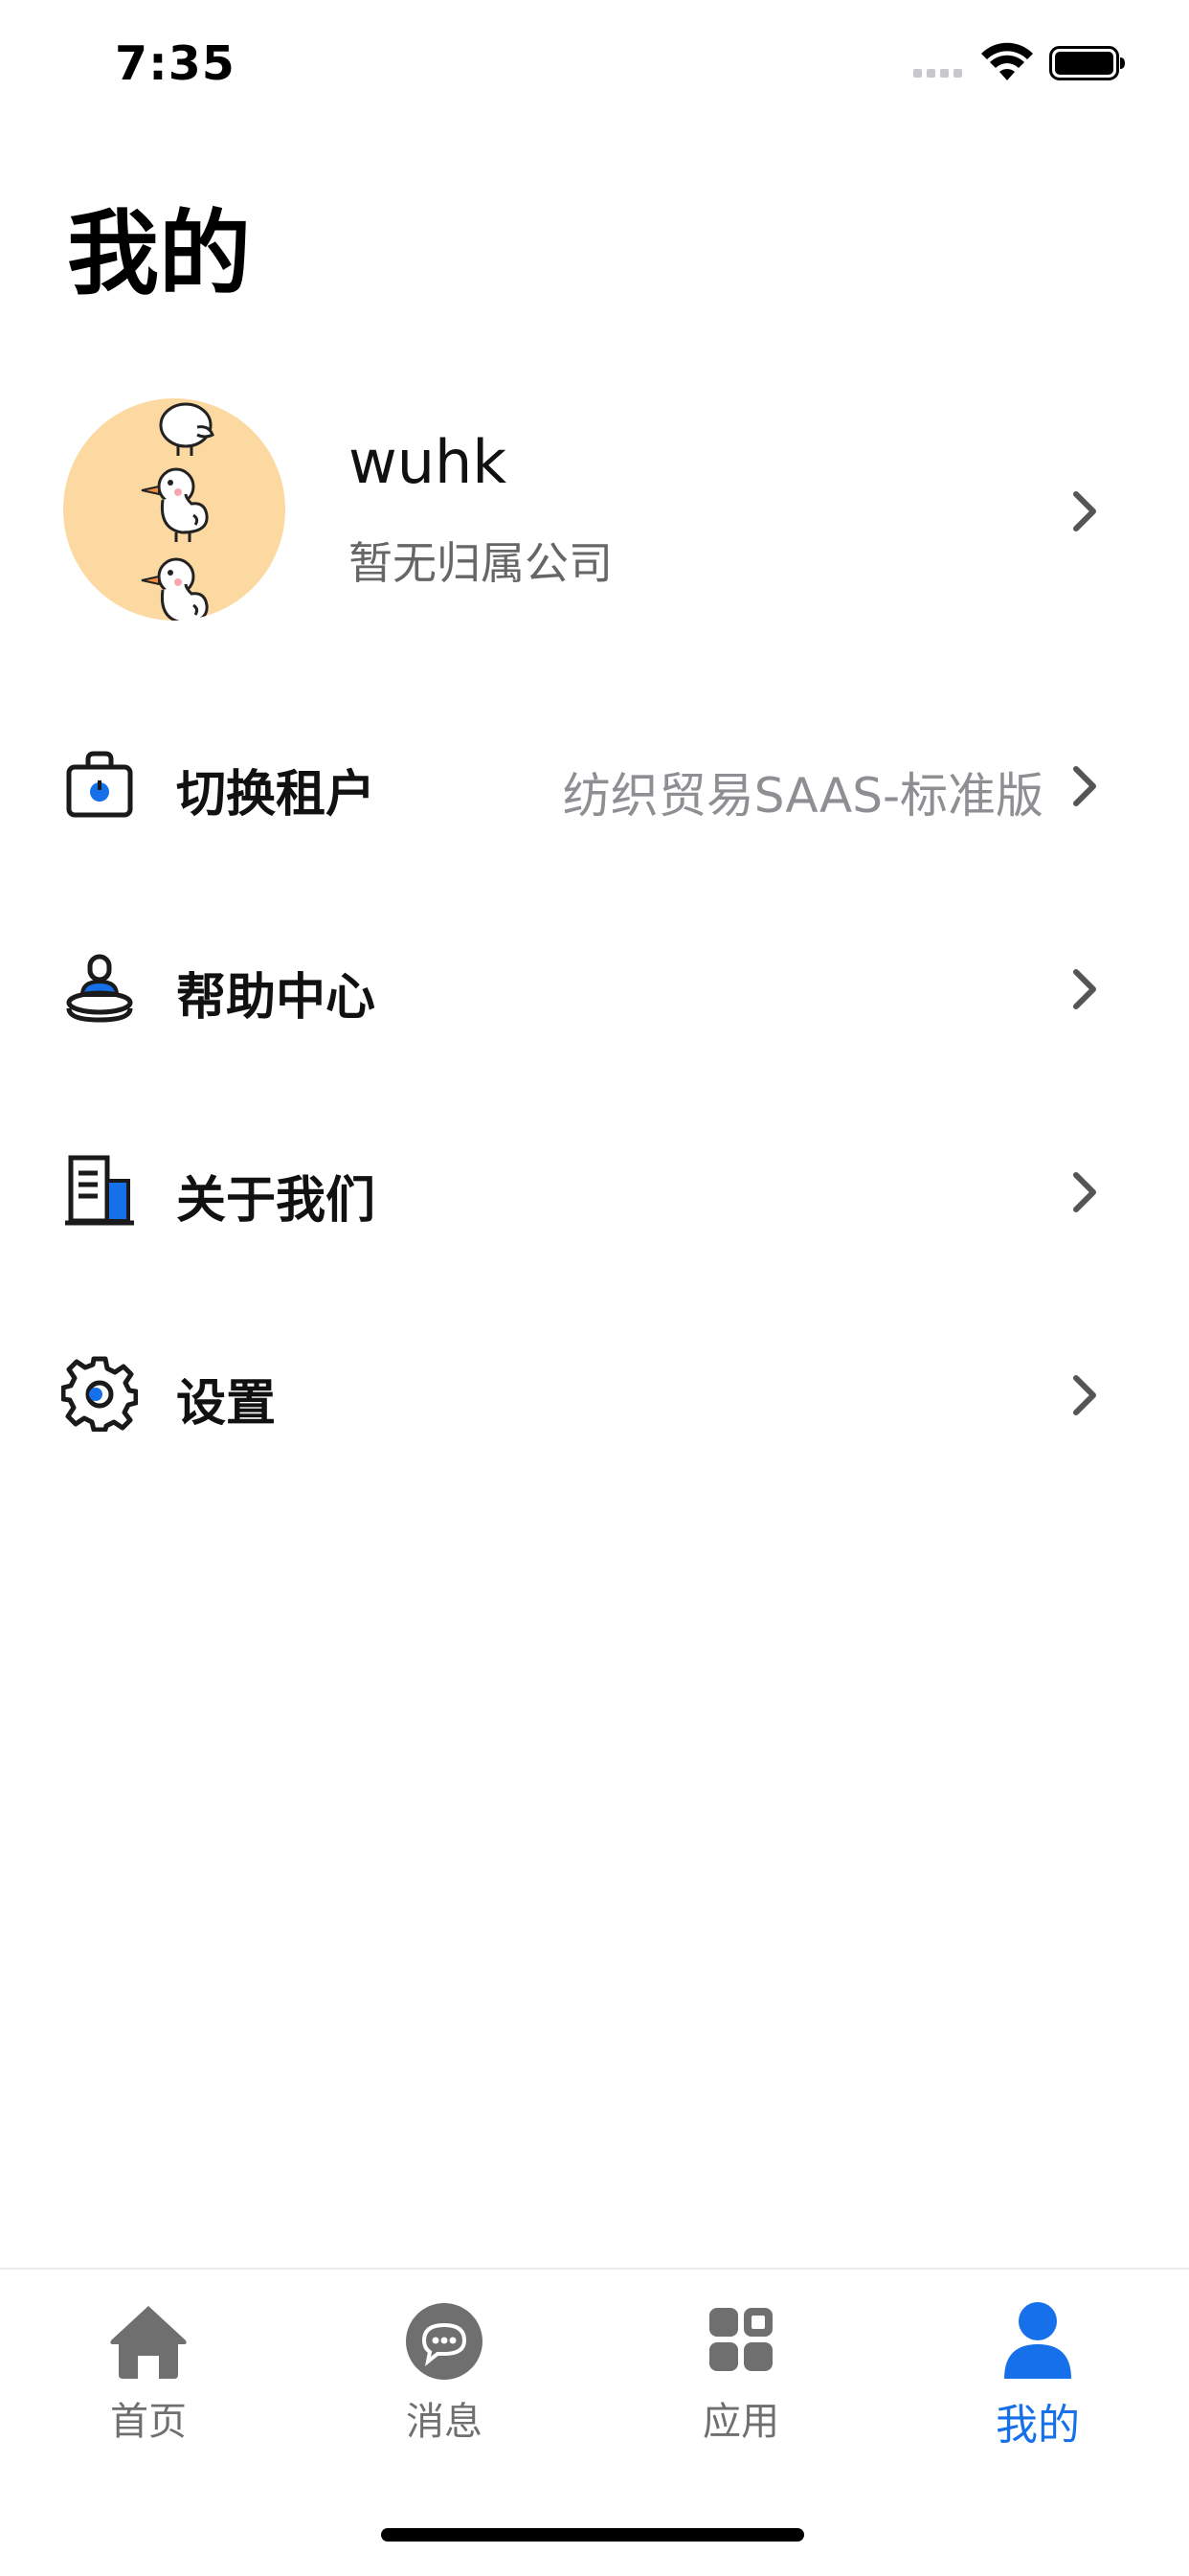 Image resolution: width=1189 pixels, height=2576 pixels. Describe the element at coordinates (1007, 61) in the screenshot. I see `wifi-icon` at that location.